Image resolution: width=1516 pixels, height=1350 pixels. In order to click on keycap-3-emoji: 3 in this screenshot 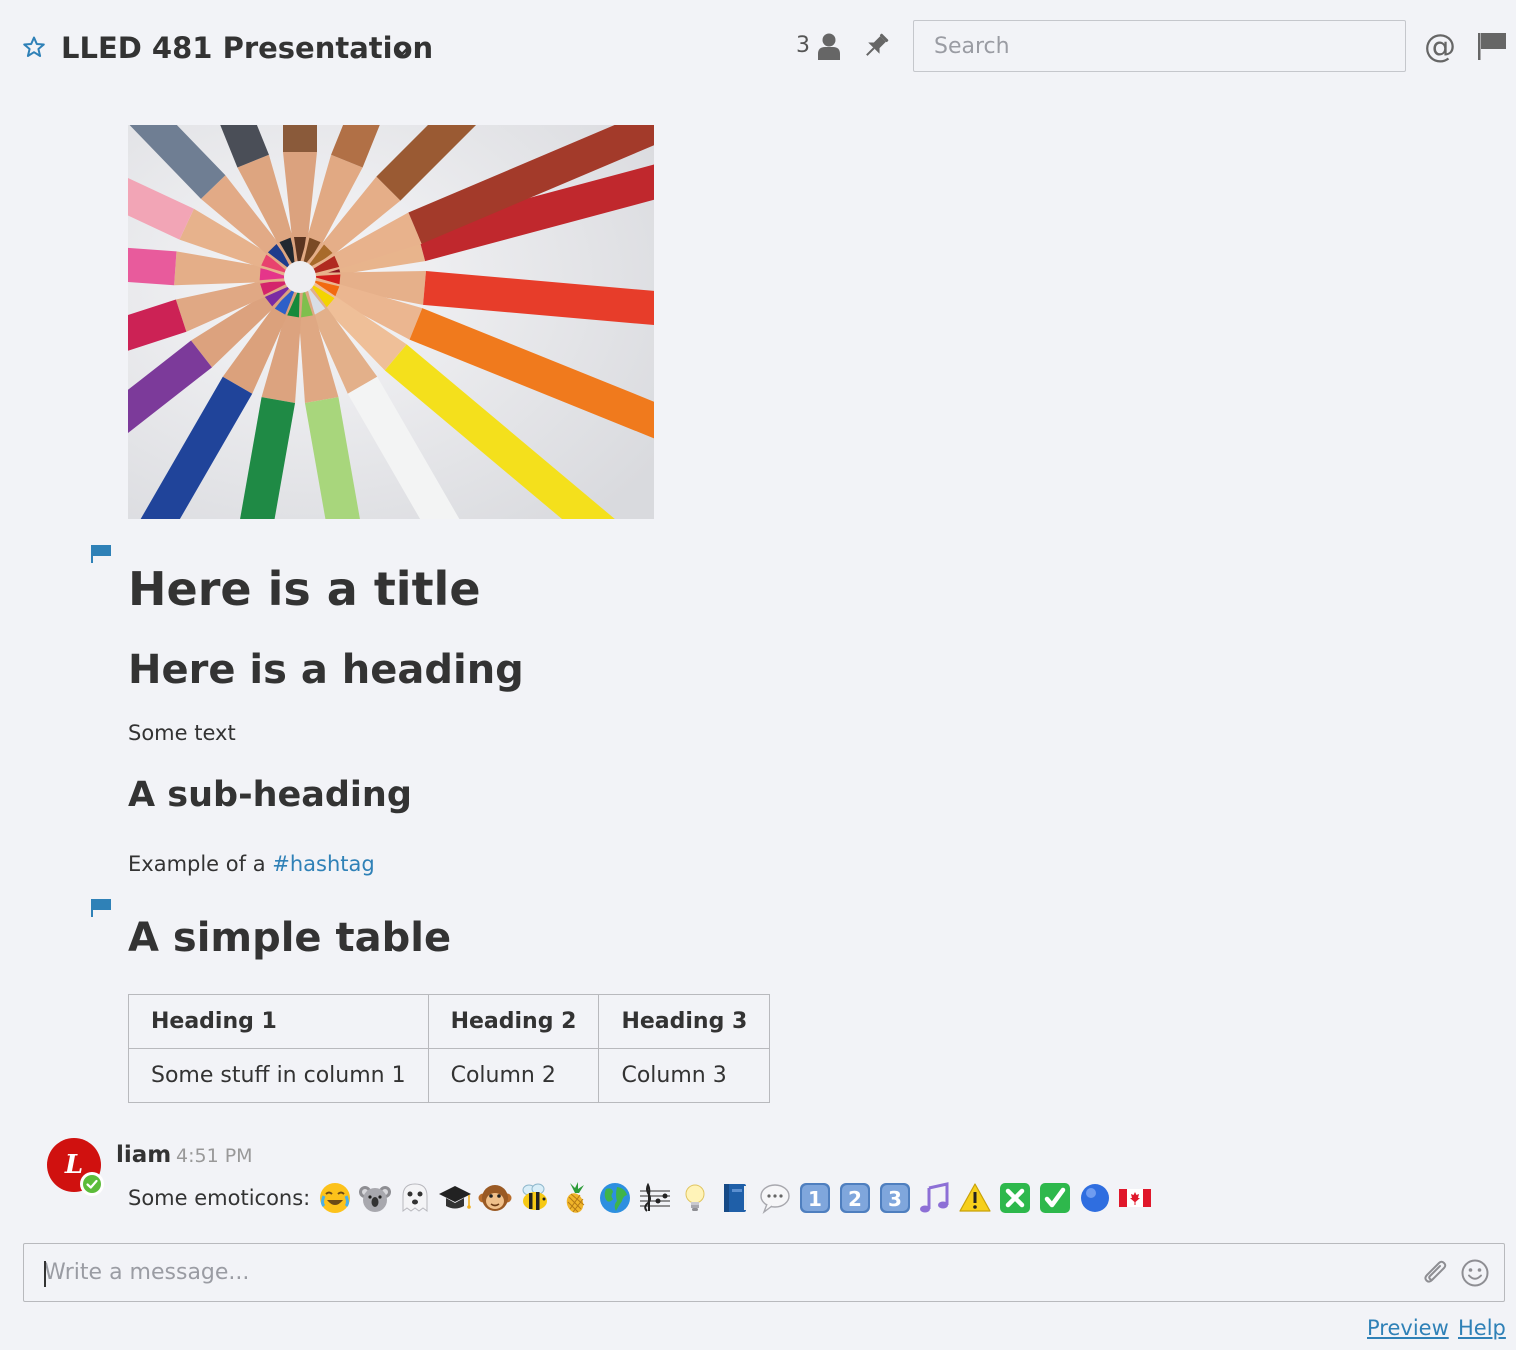, I will do `click(895, 1198)`.